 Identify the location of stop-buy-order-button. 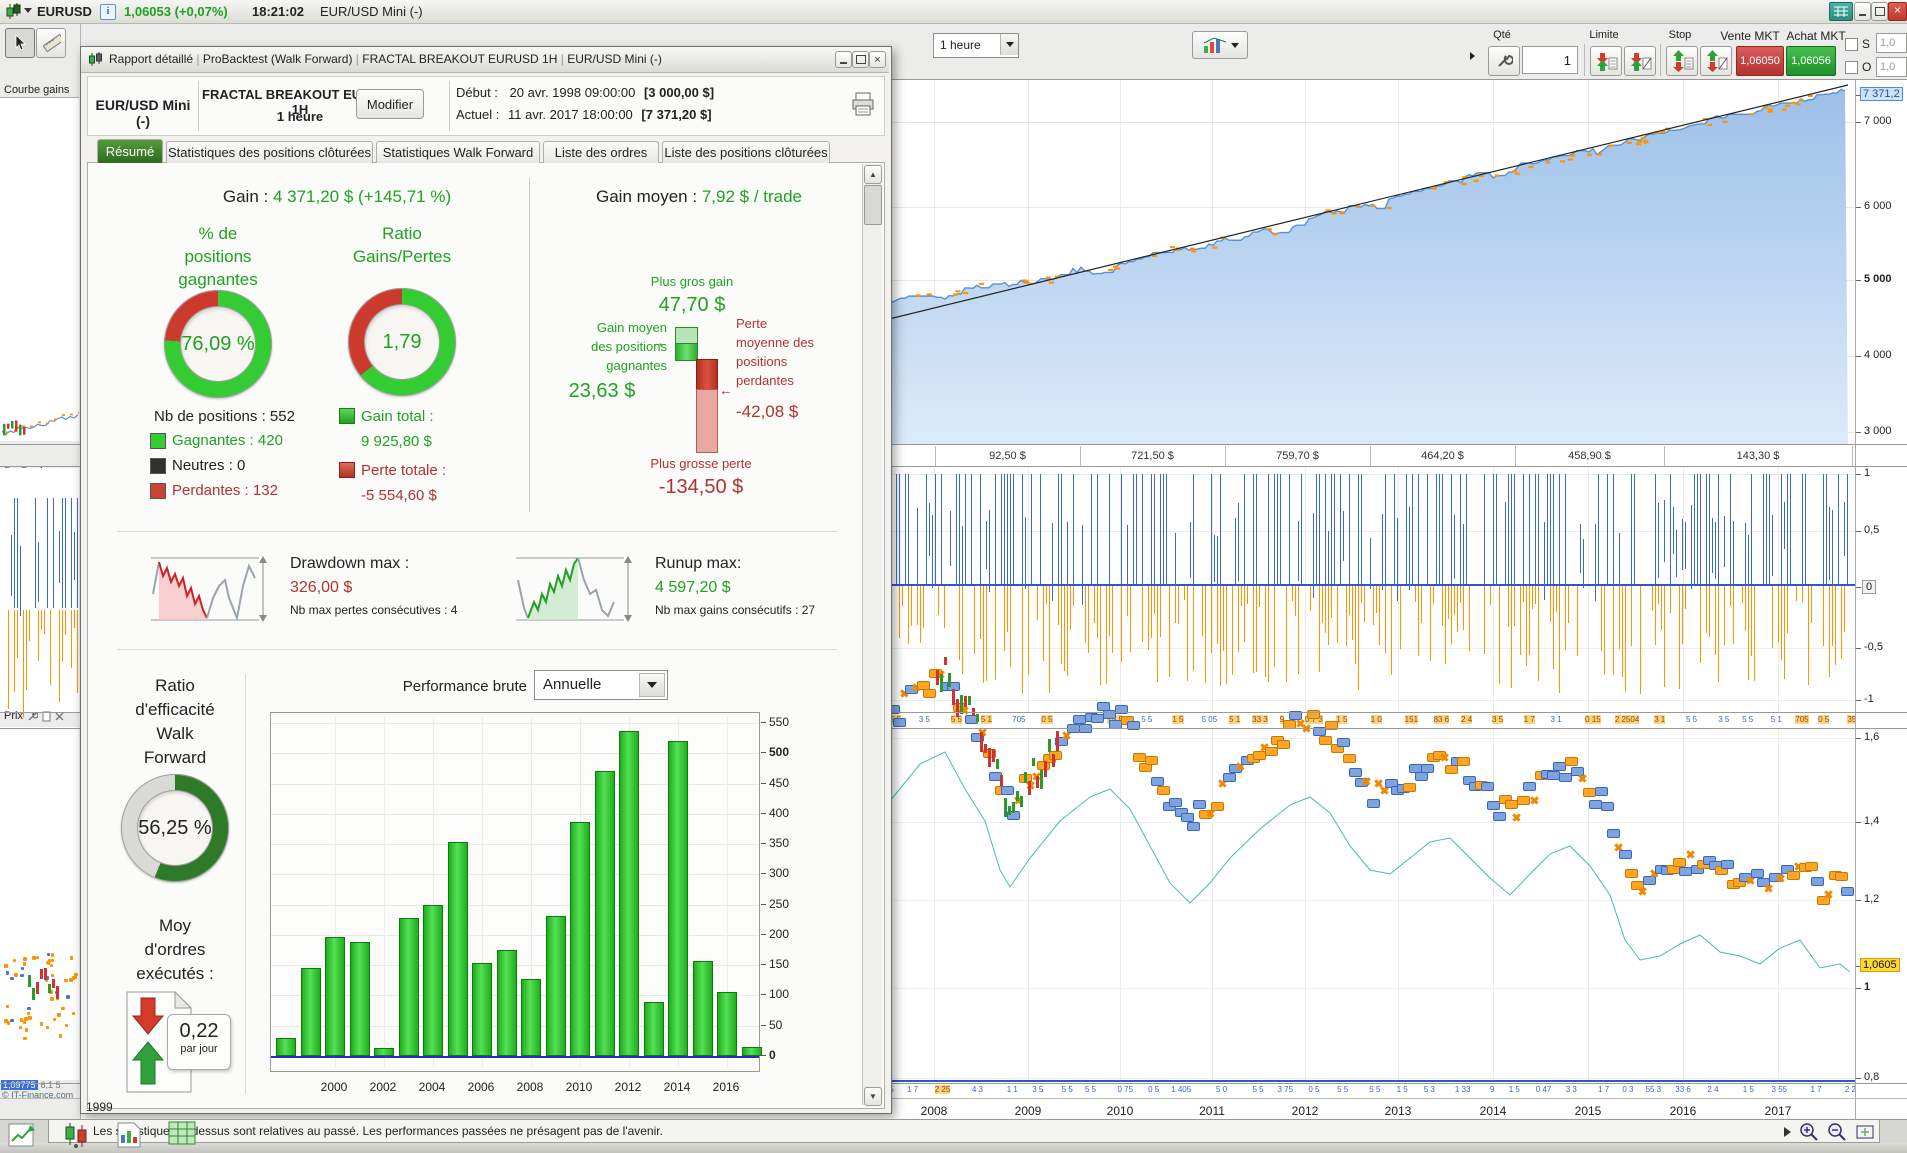
(1716, 61).